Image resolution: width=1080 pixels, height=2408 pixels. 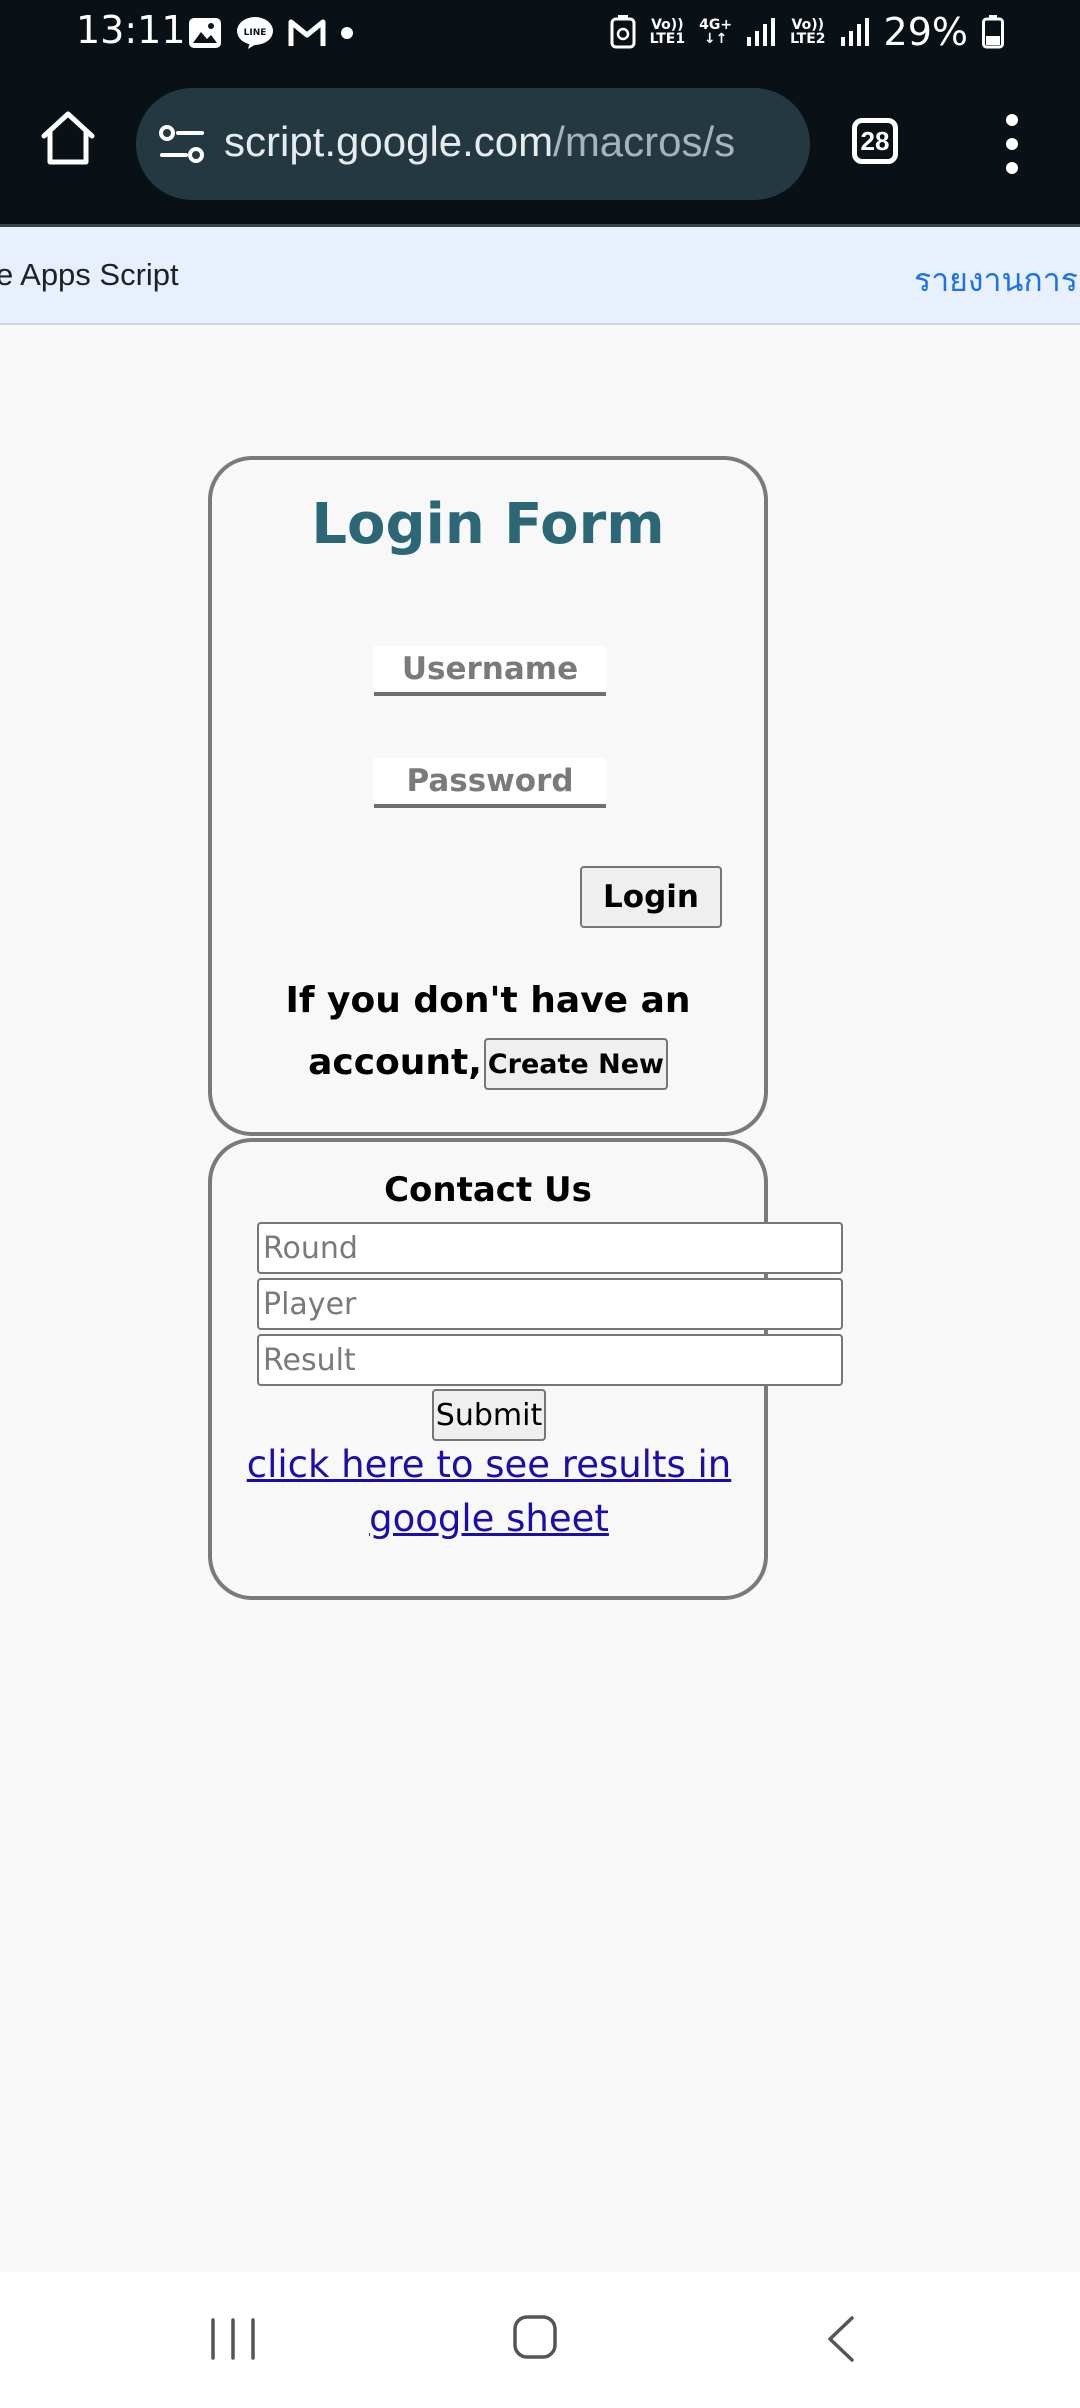 What do you see at coordinates (667, 32) in the screenshot?
I see `lte1-indicator: Vo)) LTE1` at bounding box center [667, 32].